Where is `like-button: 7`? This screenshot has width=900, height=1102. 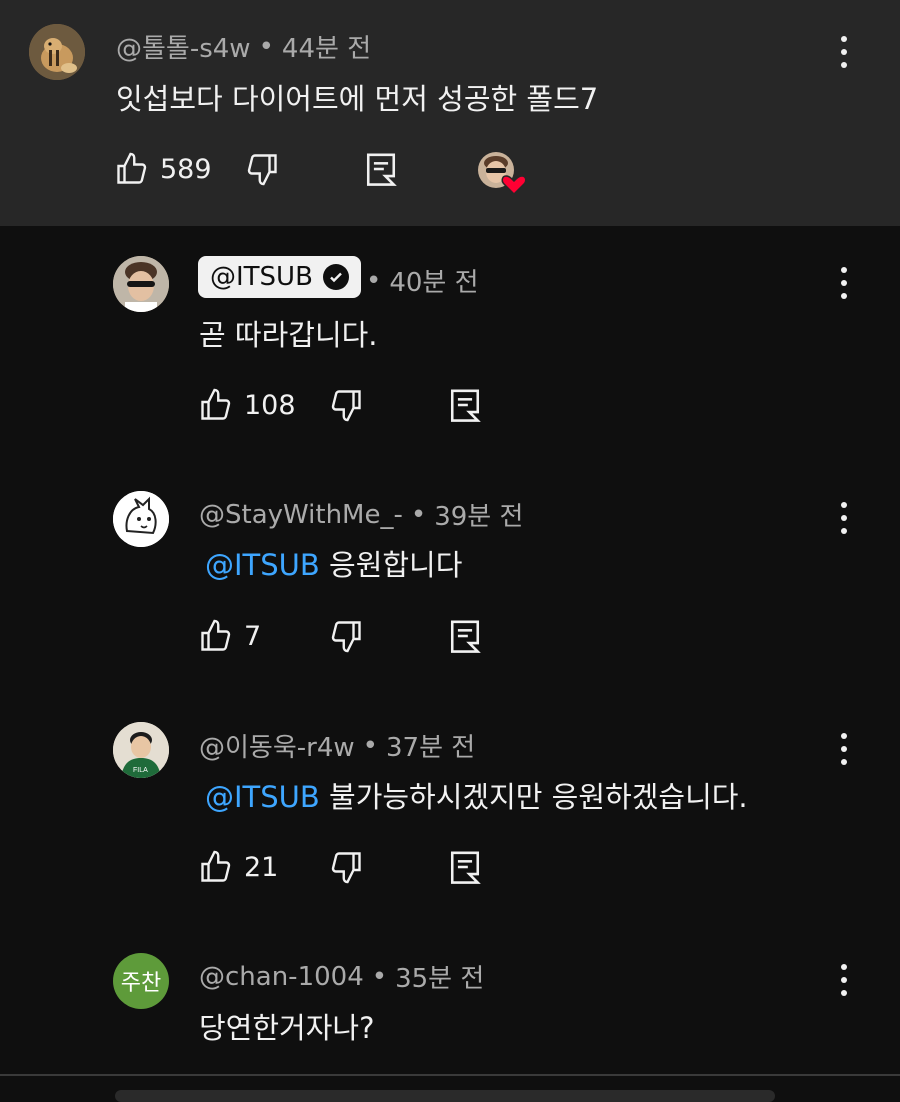
like-button: 7 is located at coordinates (229, 636).